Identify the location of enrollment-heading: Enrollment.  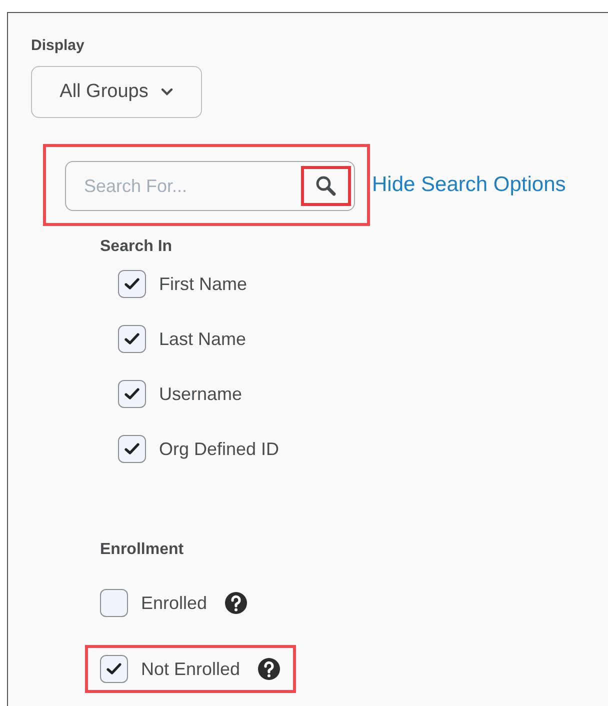
(142, 550).